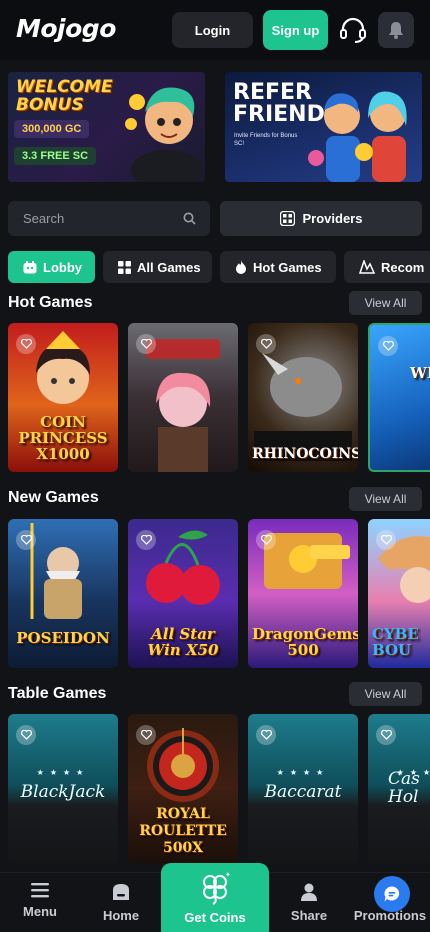 This screenshot has height=932, width=430. Describe the element at coordinates (395, 642) in the screenshot. I see `game-title: CYBE BOU` at that location.